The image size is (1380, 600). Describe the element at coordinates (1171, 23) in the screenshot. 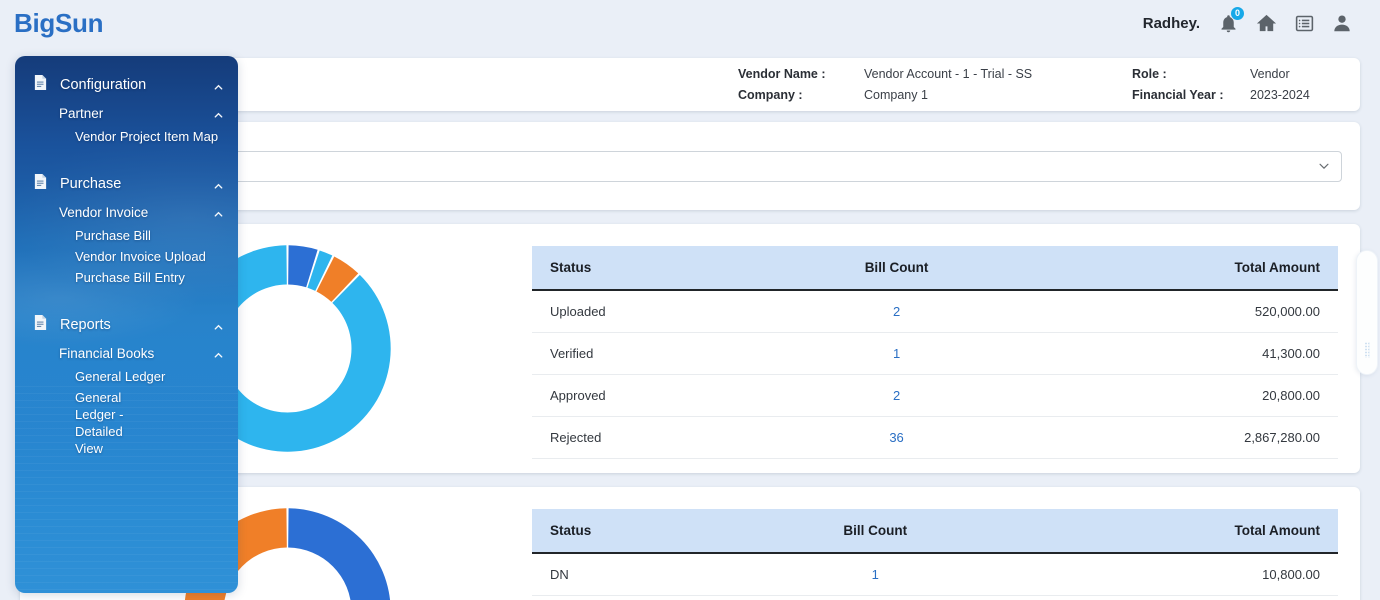

I see `user-greeting: Radhey.` at that location.